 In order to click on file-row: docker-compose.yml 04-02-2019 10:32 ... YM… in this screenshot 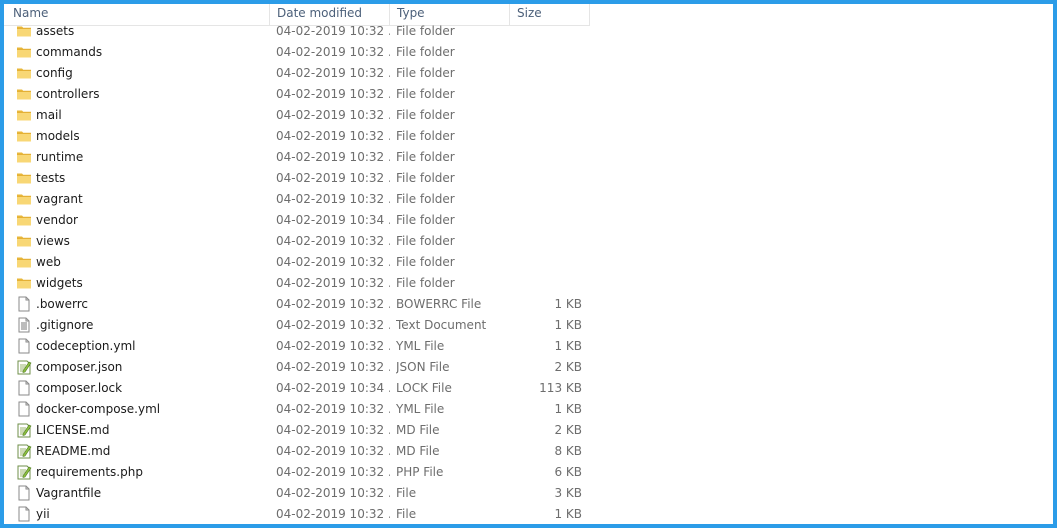, I will do `click(528, 409)`.